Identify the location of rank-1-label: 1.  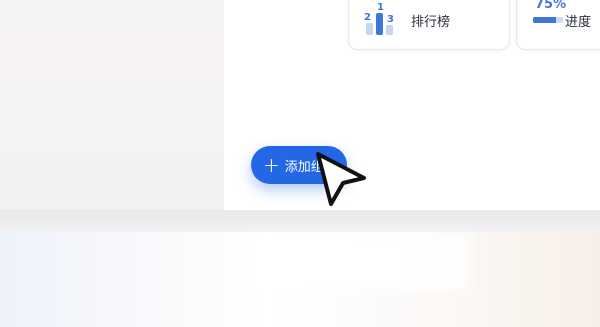
(380, 7).